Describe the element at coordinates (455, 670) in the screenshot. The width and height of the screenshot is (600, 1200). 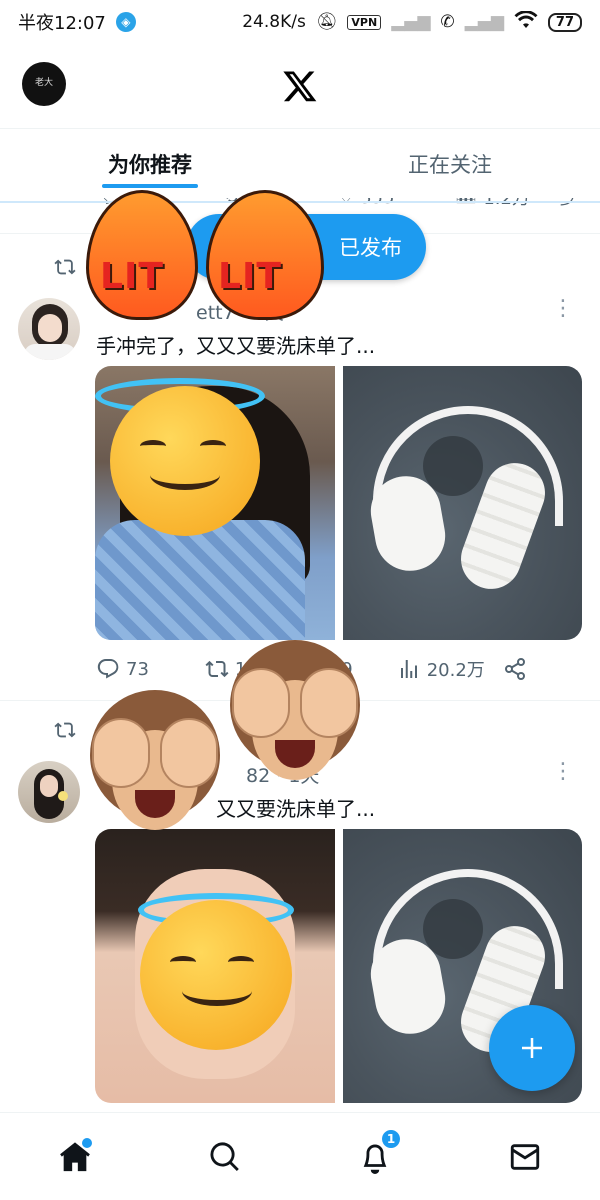
I see `views-count: 20.2万` at that location.